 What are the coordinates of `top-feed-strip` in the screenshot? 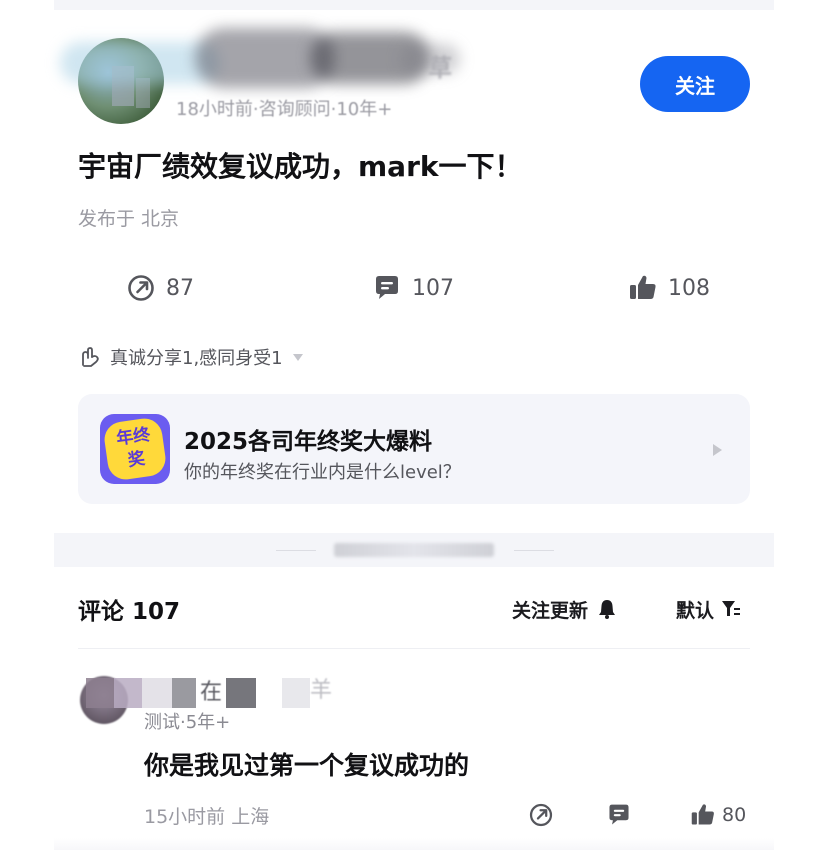 It's located at (414, 5).